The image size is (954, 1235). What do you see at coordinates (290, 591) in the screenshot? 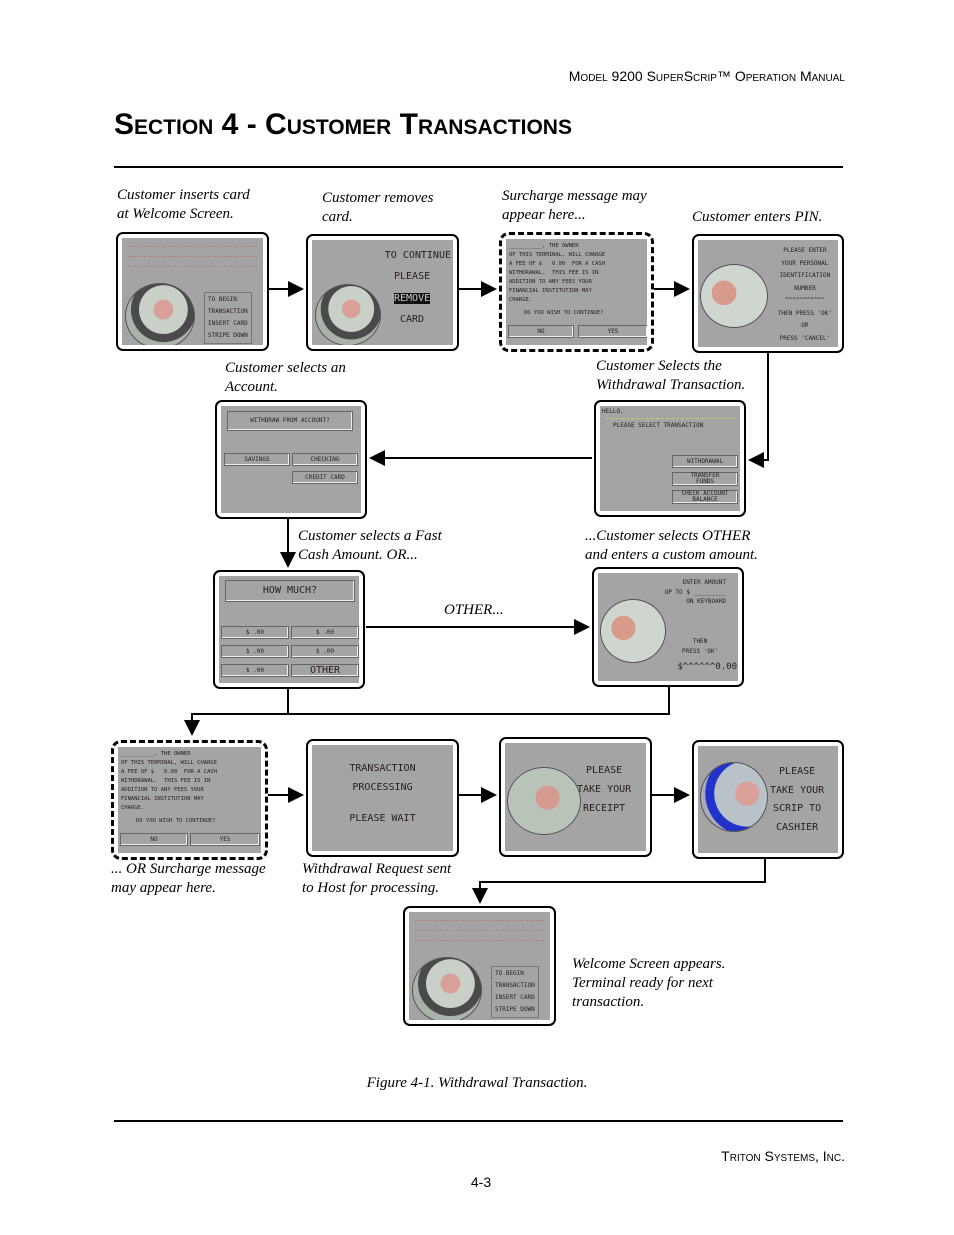
I see `how-much-title: HOW MUCH?` at bounding box center [290, 591].